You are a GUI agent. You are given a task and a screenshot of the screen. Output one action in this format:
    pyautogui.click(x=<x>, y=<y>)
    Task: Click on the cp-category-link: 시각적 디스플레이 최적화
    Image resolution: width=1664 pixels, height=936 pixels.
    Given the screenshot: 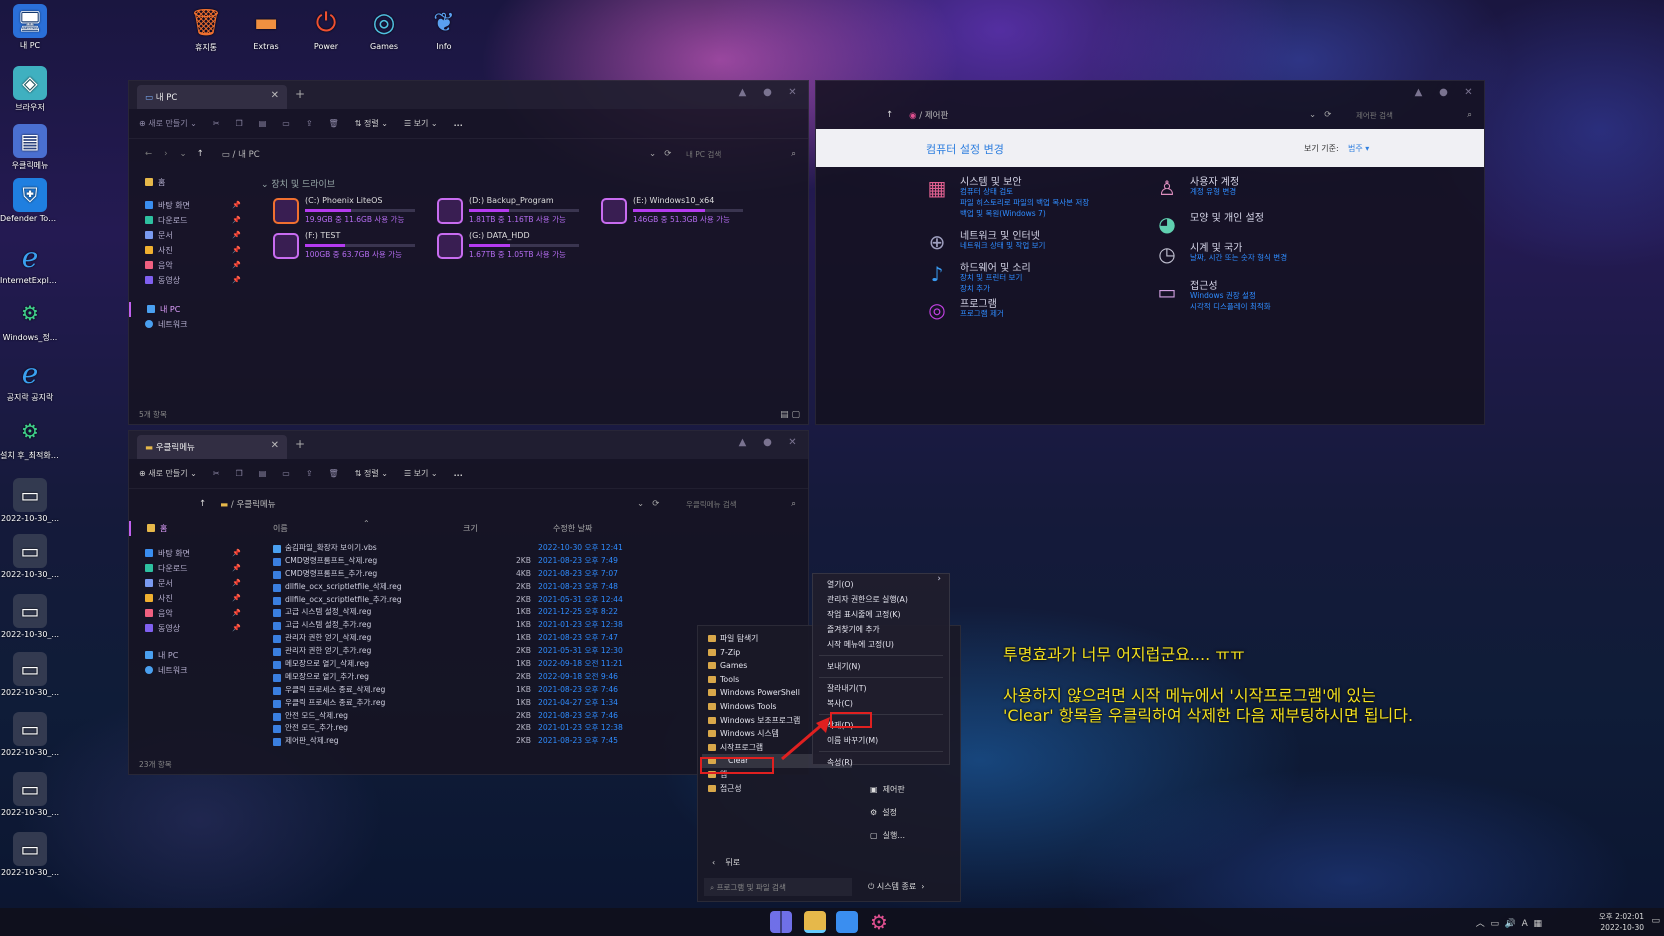 What is the action you would take?
    pyautogui.click(x=1230, y=306)
    